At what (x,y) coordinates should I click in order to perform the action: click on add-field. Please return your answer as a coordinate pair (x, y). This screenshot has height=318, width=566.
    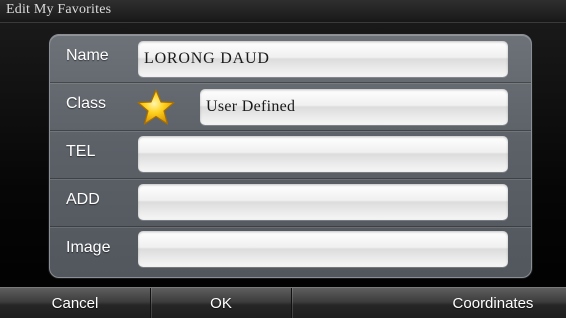
    Looking at the image, I should click on (323, 202).